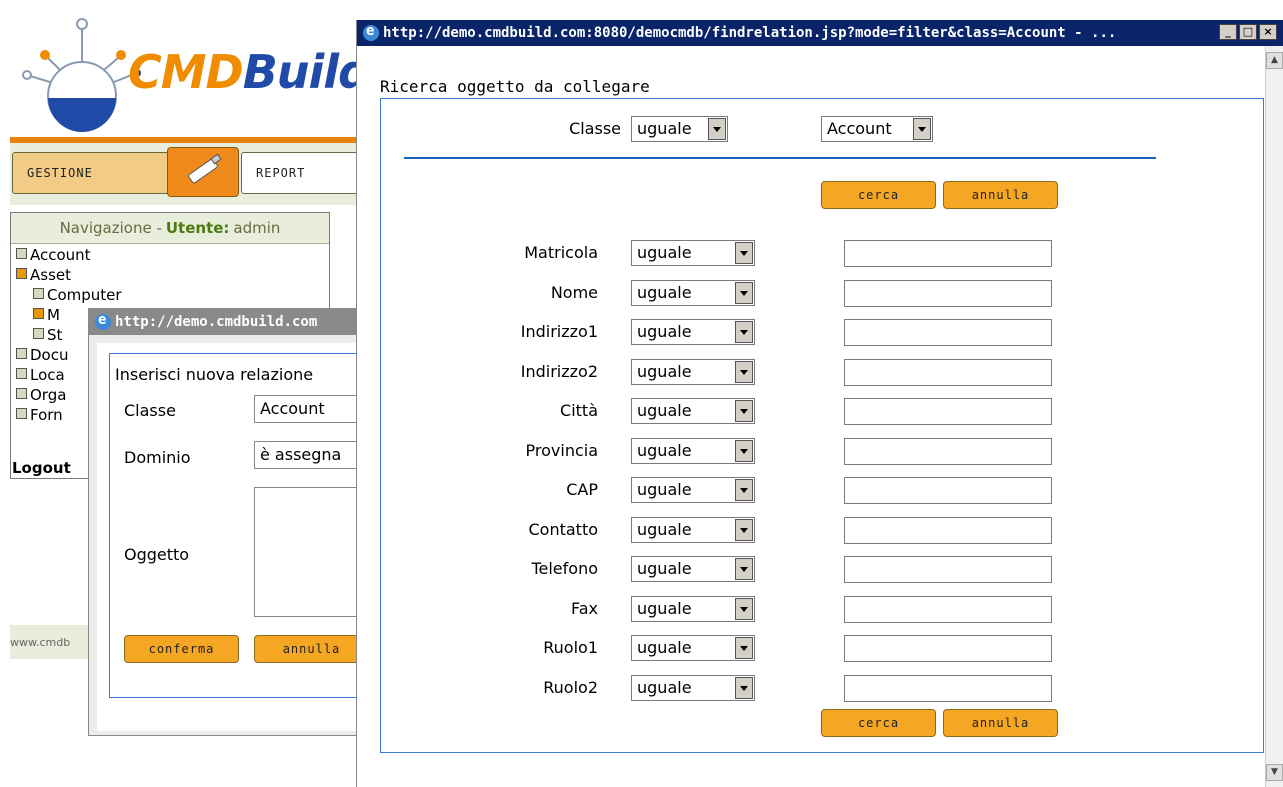  I want to click on tree-item-m: M, so click(46, 315).